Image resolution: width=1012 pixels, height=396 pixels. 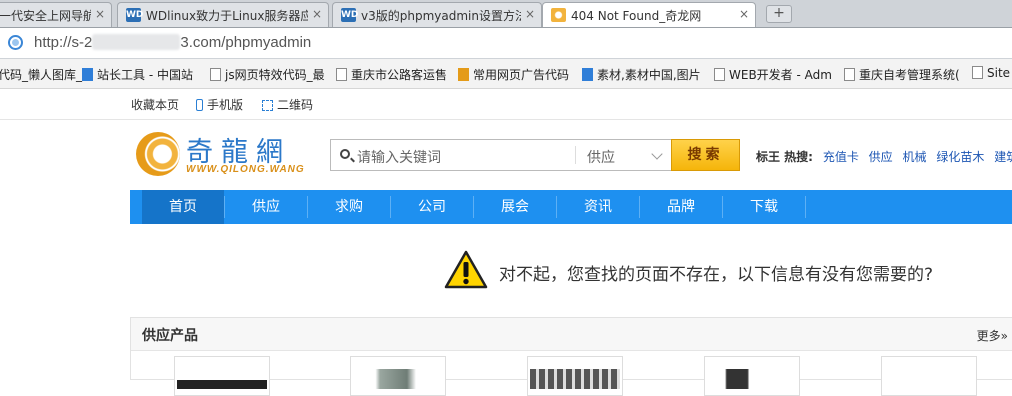 What do you see at coordinates (575, 155) in the screenshot?
I see `search-divider` at bounding box center [575, 155].